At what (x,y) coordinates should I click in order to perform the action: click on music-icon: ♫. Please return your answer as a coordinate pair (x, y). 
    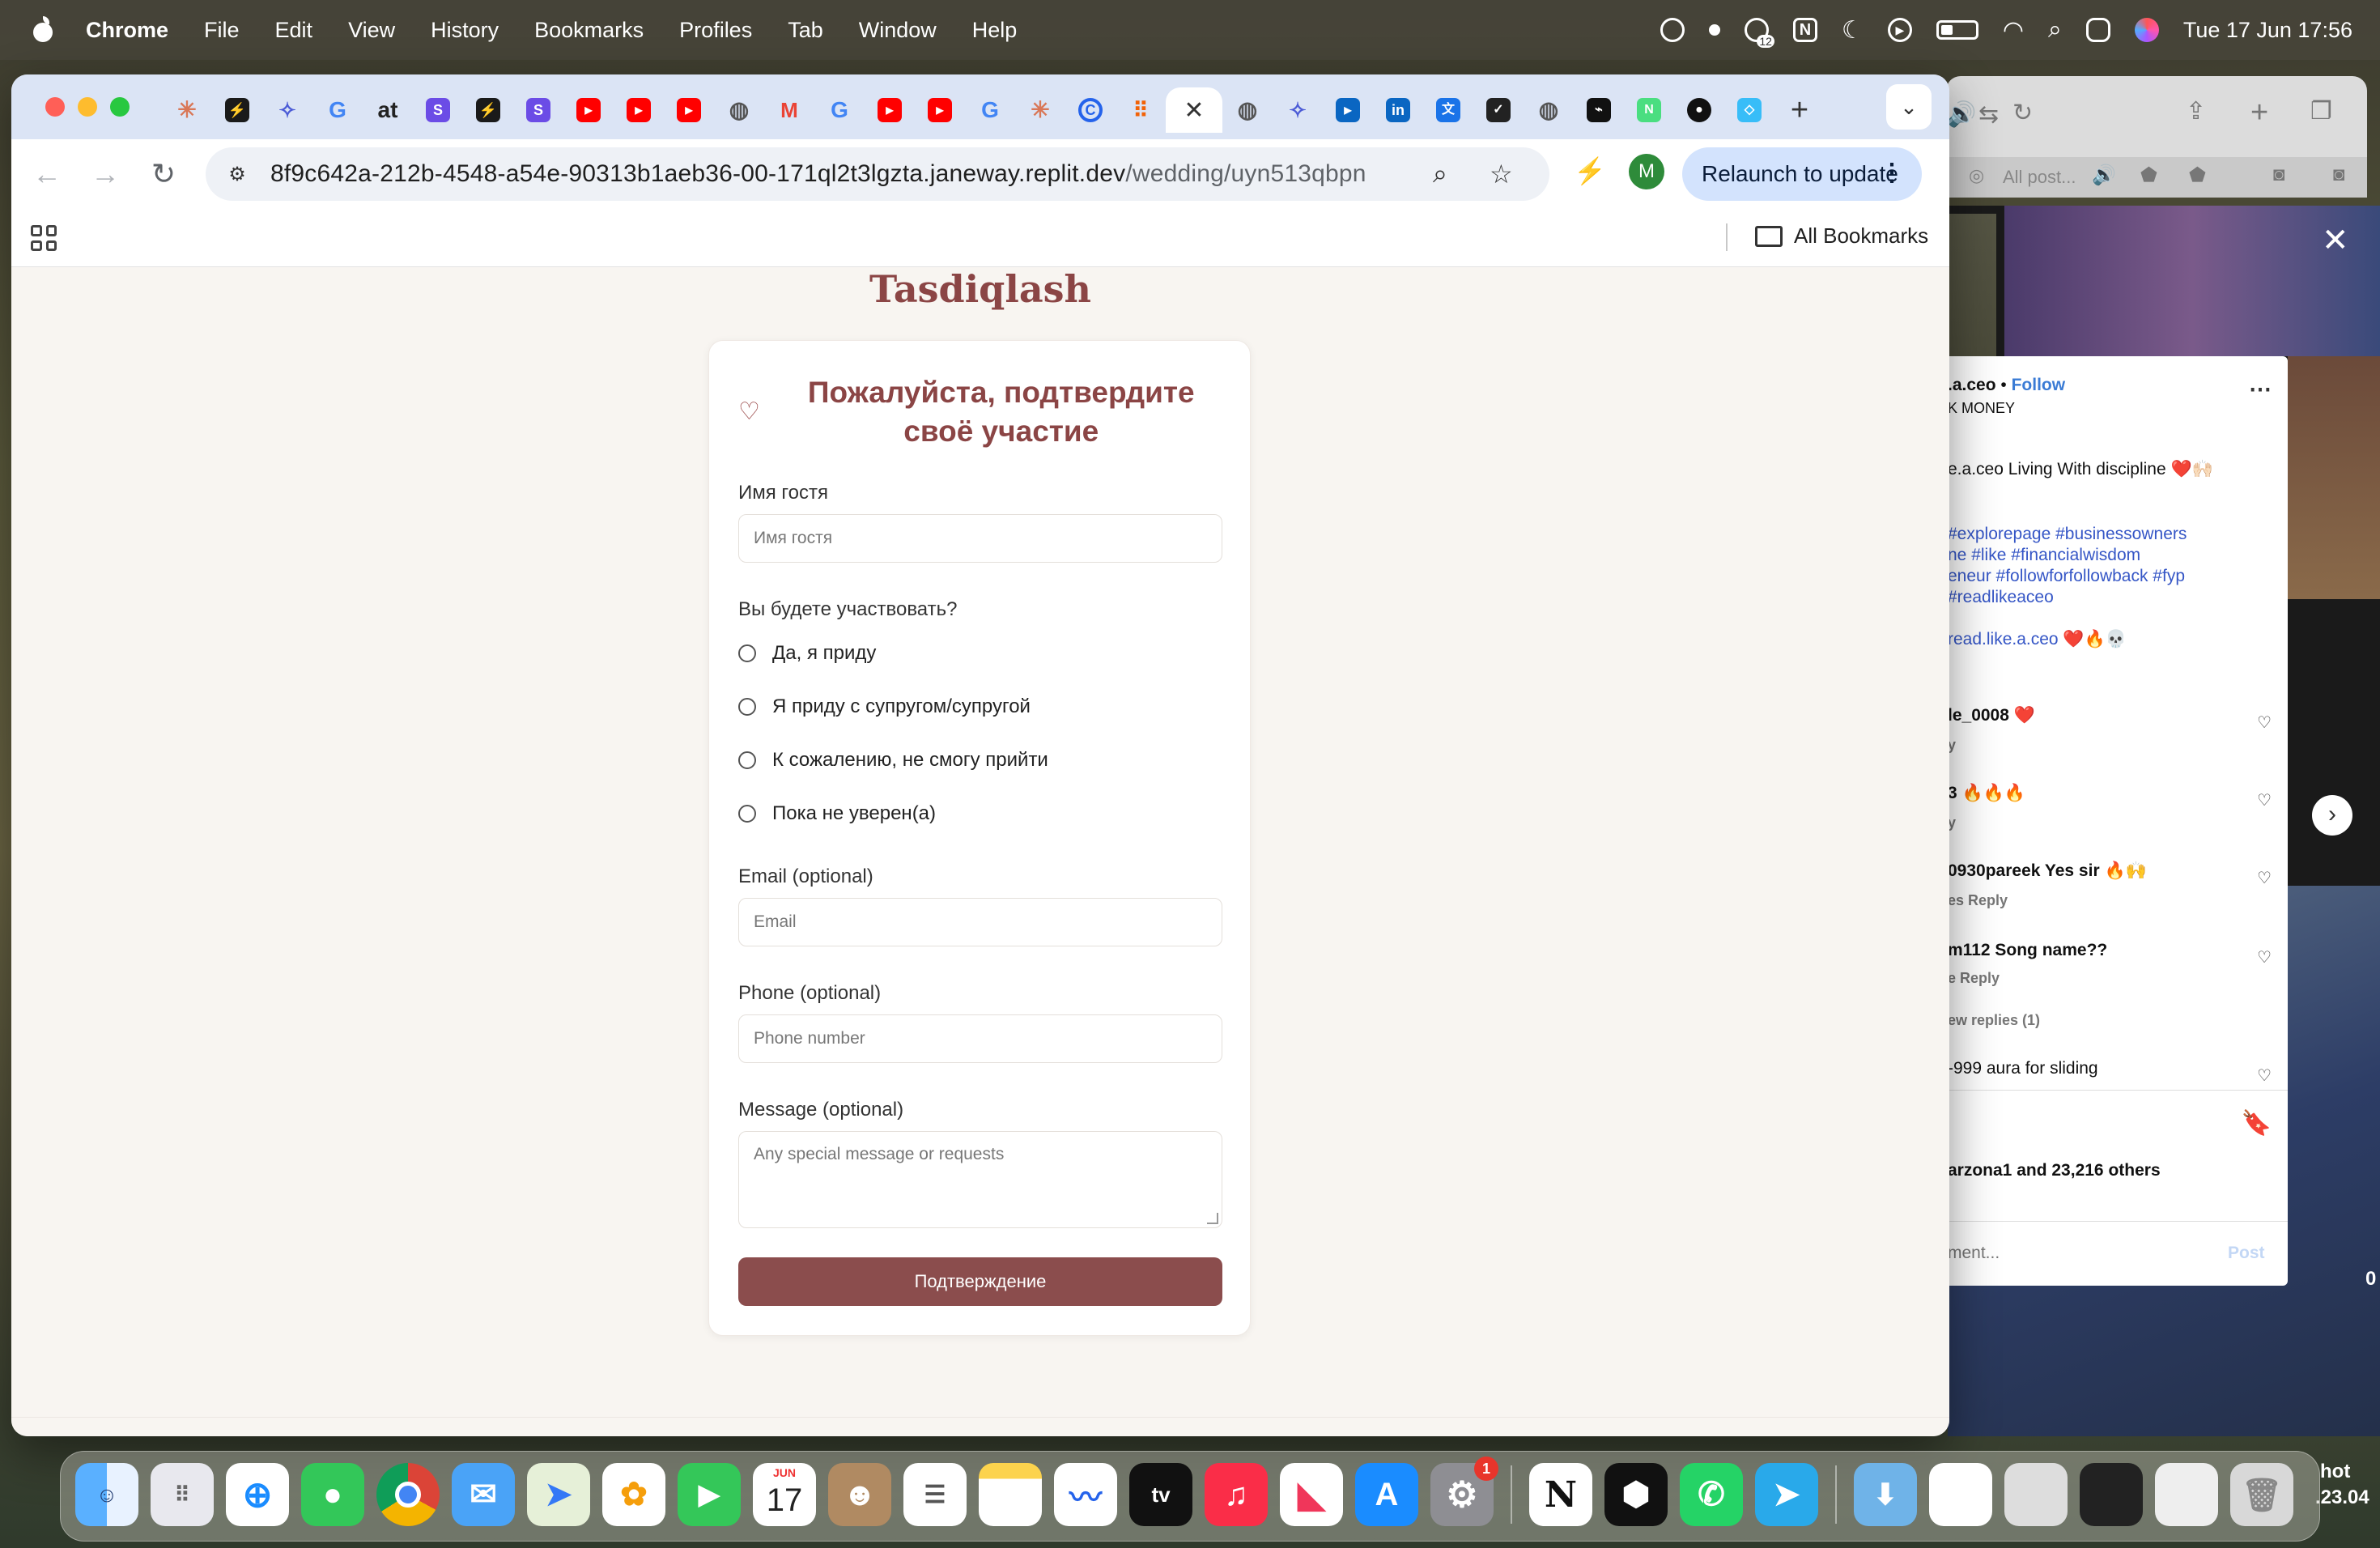
    Looking at the image, I should click on (1236, 1494).